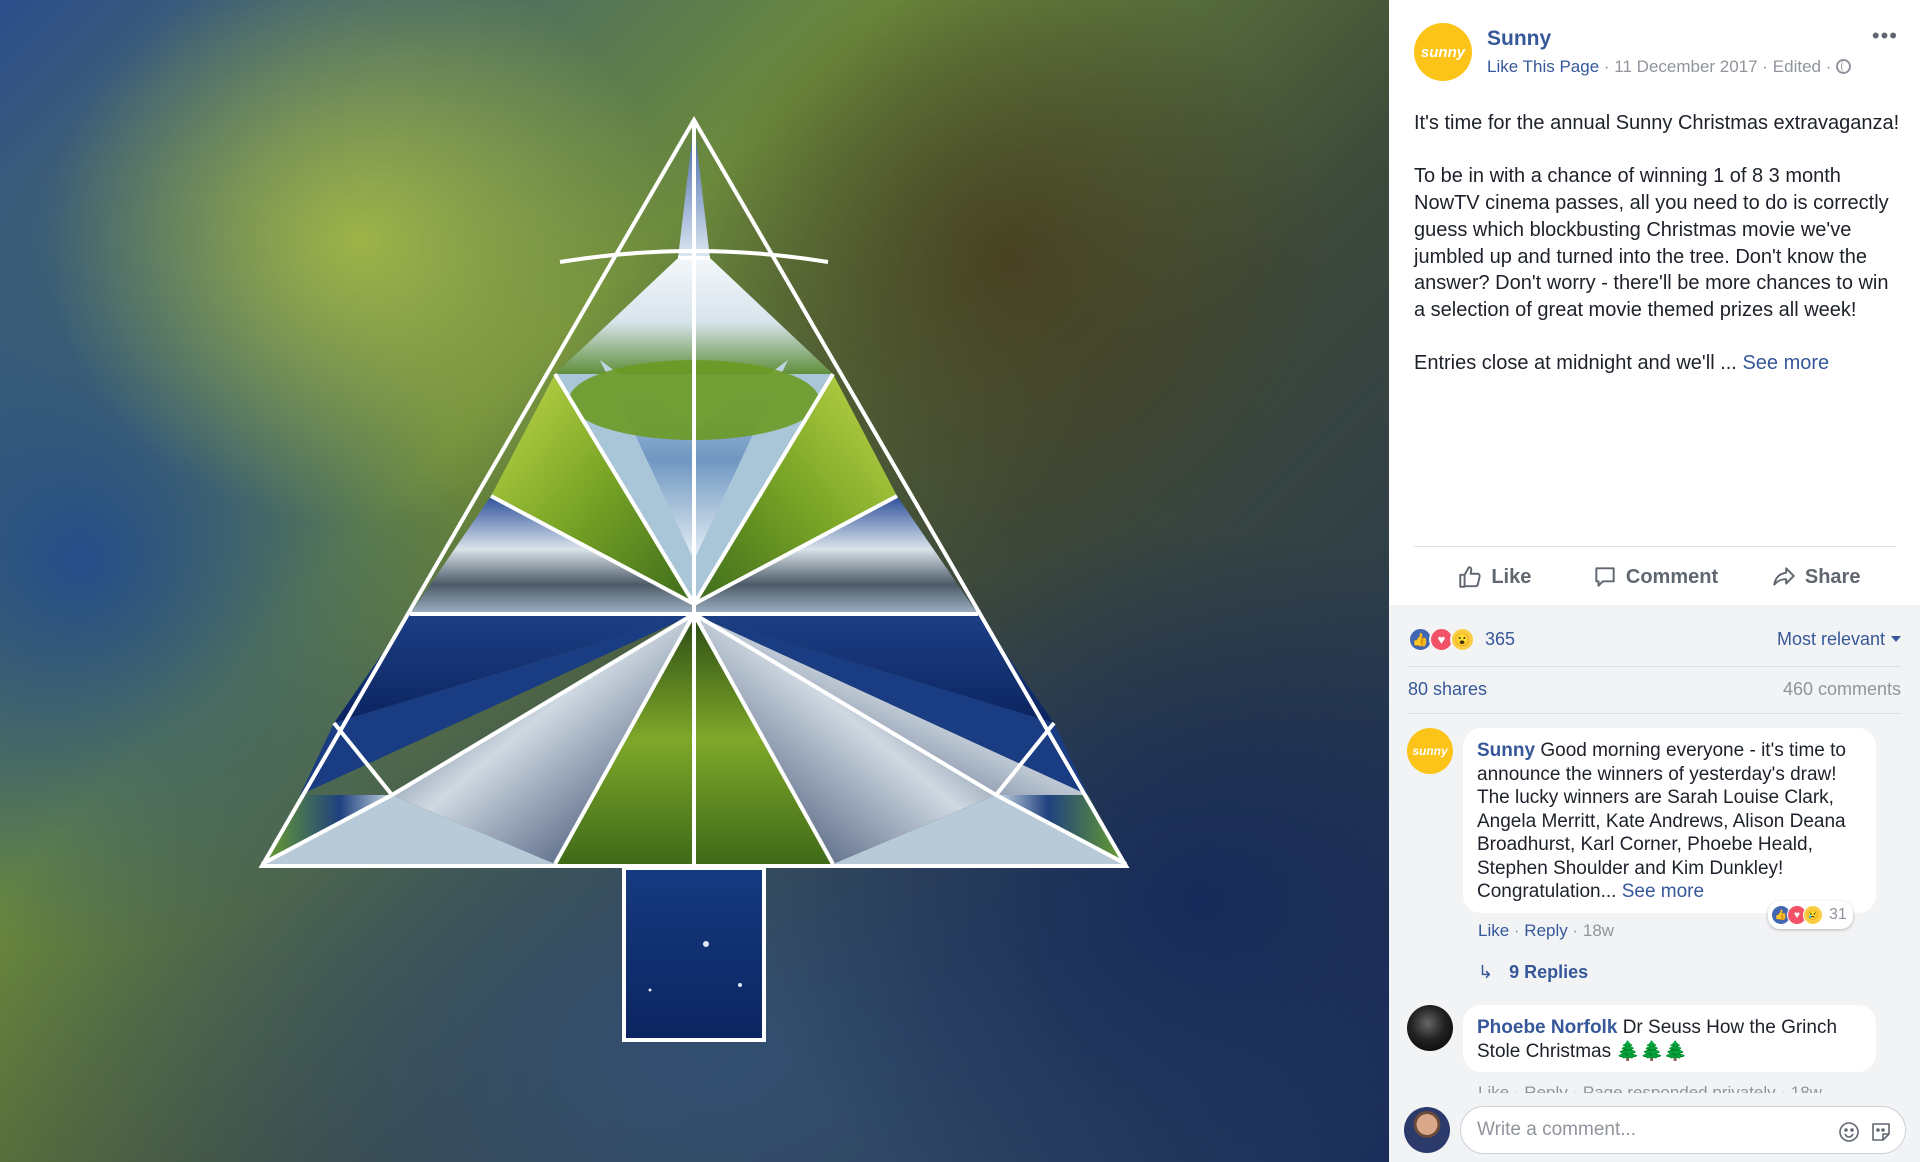  I want to click on comment-avatar: sunny, so click(1430, 751).